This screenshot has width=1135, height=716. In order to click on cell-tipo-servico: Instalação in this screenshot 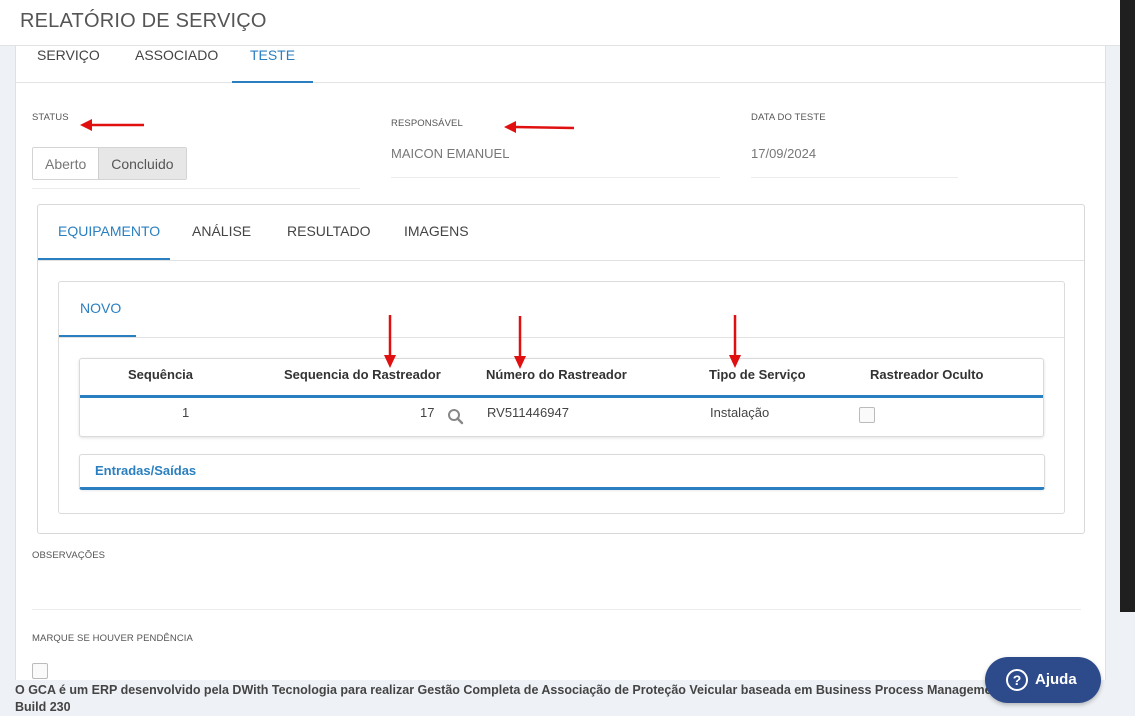, I will do `click(740, 412)`.